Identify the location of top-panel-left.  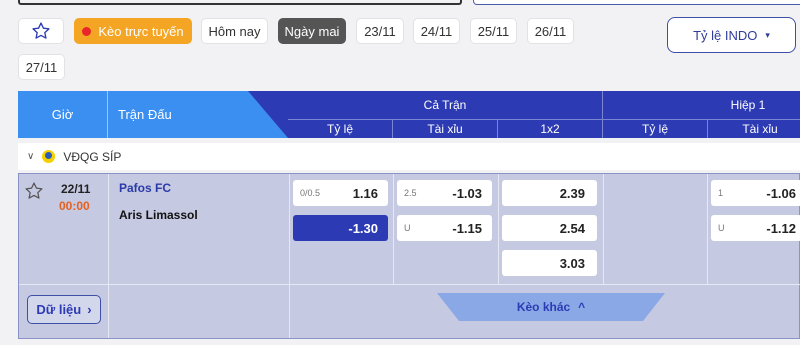
(240, 2).